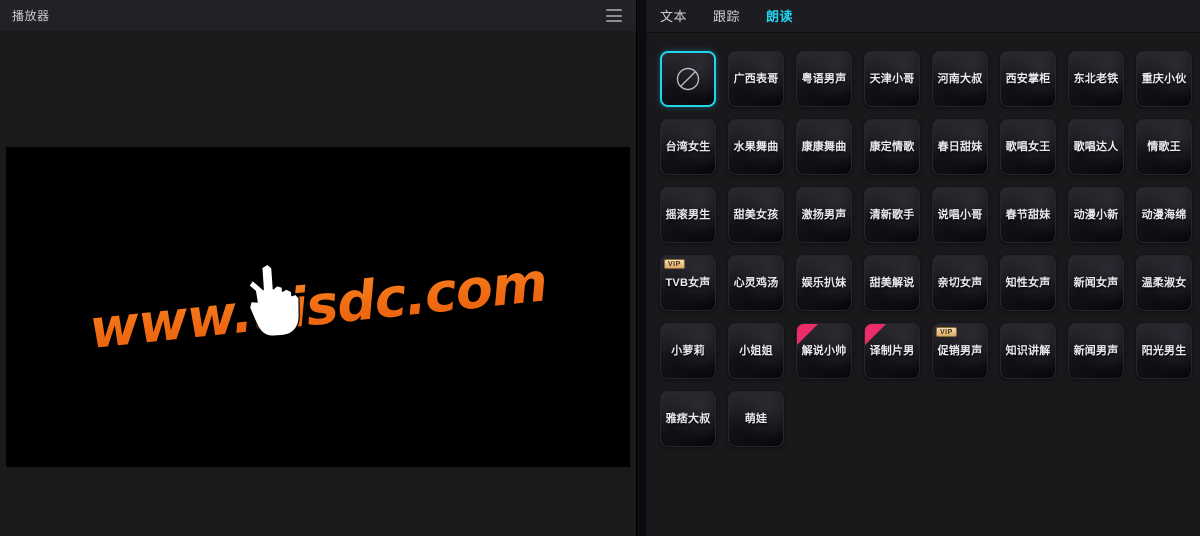 The width and height of the screenshot is (1200, 536). I want to click on voice-card: 康康舞曲, so click(824, 147).